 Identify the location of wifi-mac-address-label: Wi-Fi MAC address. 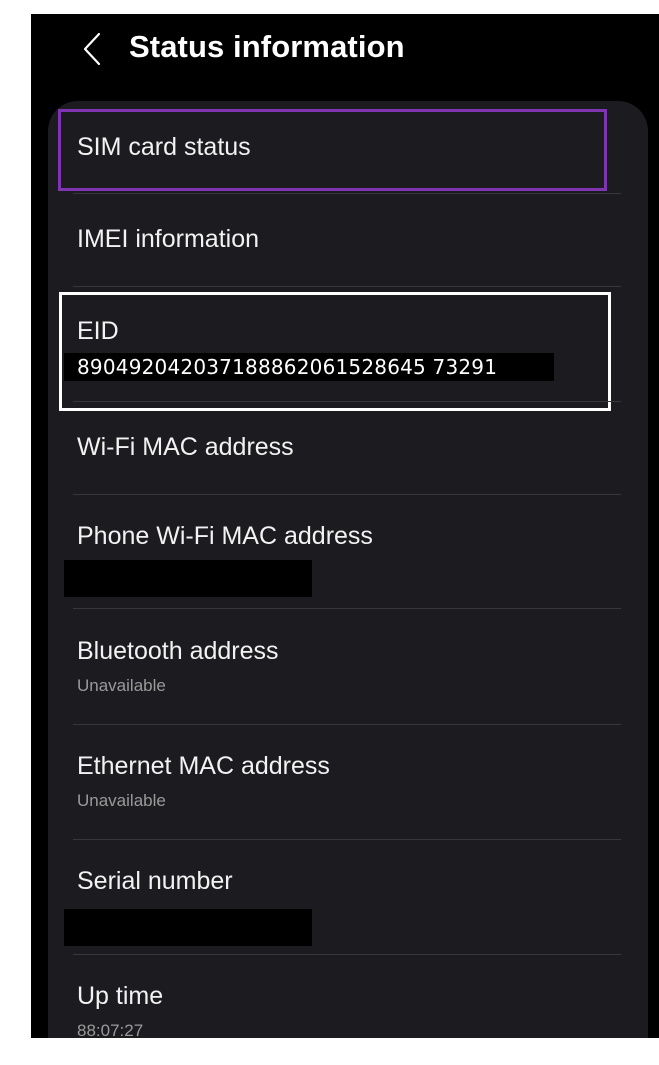
(185, 447).